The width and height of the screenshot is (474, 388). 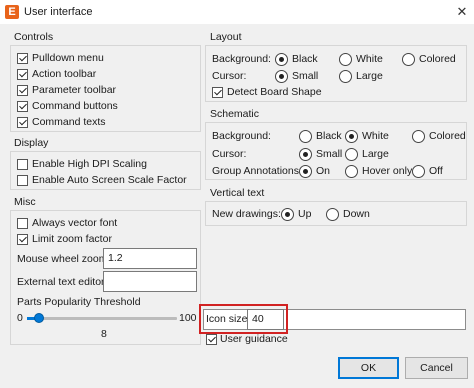 I want to click on vertical-text-group: New drawings: Up Down, so click(x=336, y=213).